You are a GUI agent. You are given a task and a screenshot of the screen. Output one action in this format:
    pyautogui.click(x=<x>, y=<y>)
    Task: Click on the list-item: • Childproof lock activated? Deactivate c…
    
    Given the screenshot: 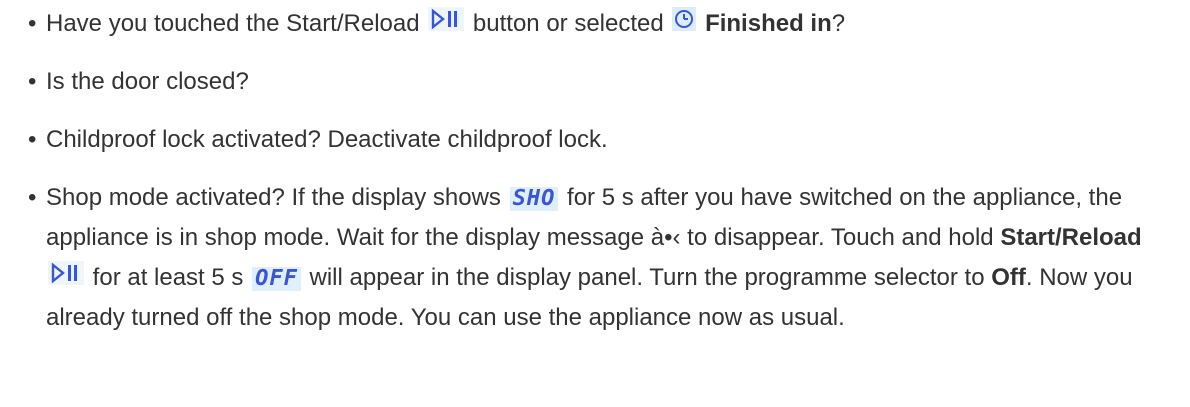 What is the action you would take?
    pyautogui.click(x=593, y=140)
    